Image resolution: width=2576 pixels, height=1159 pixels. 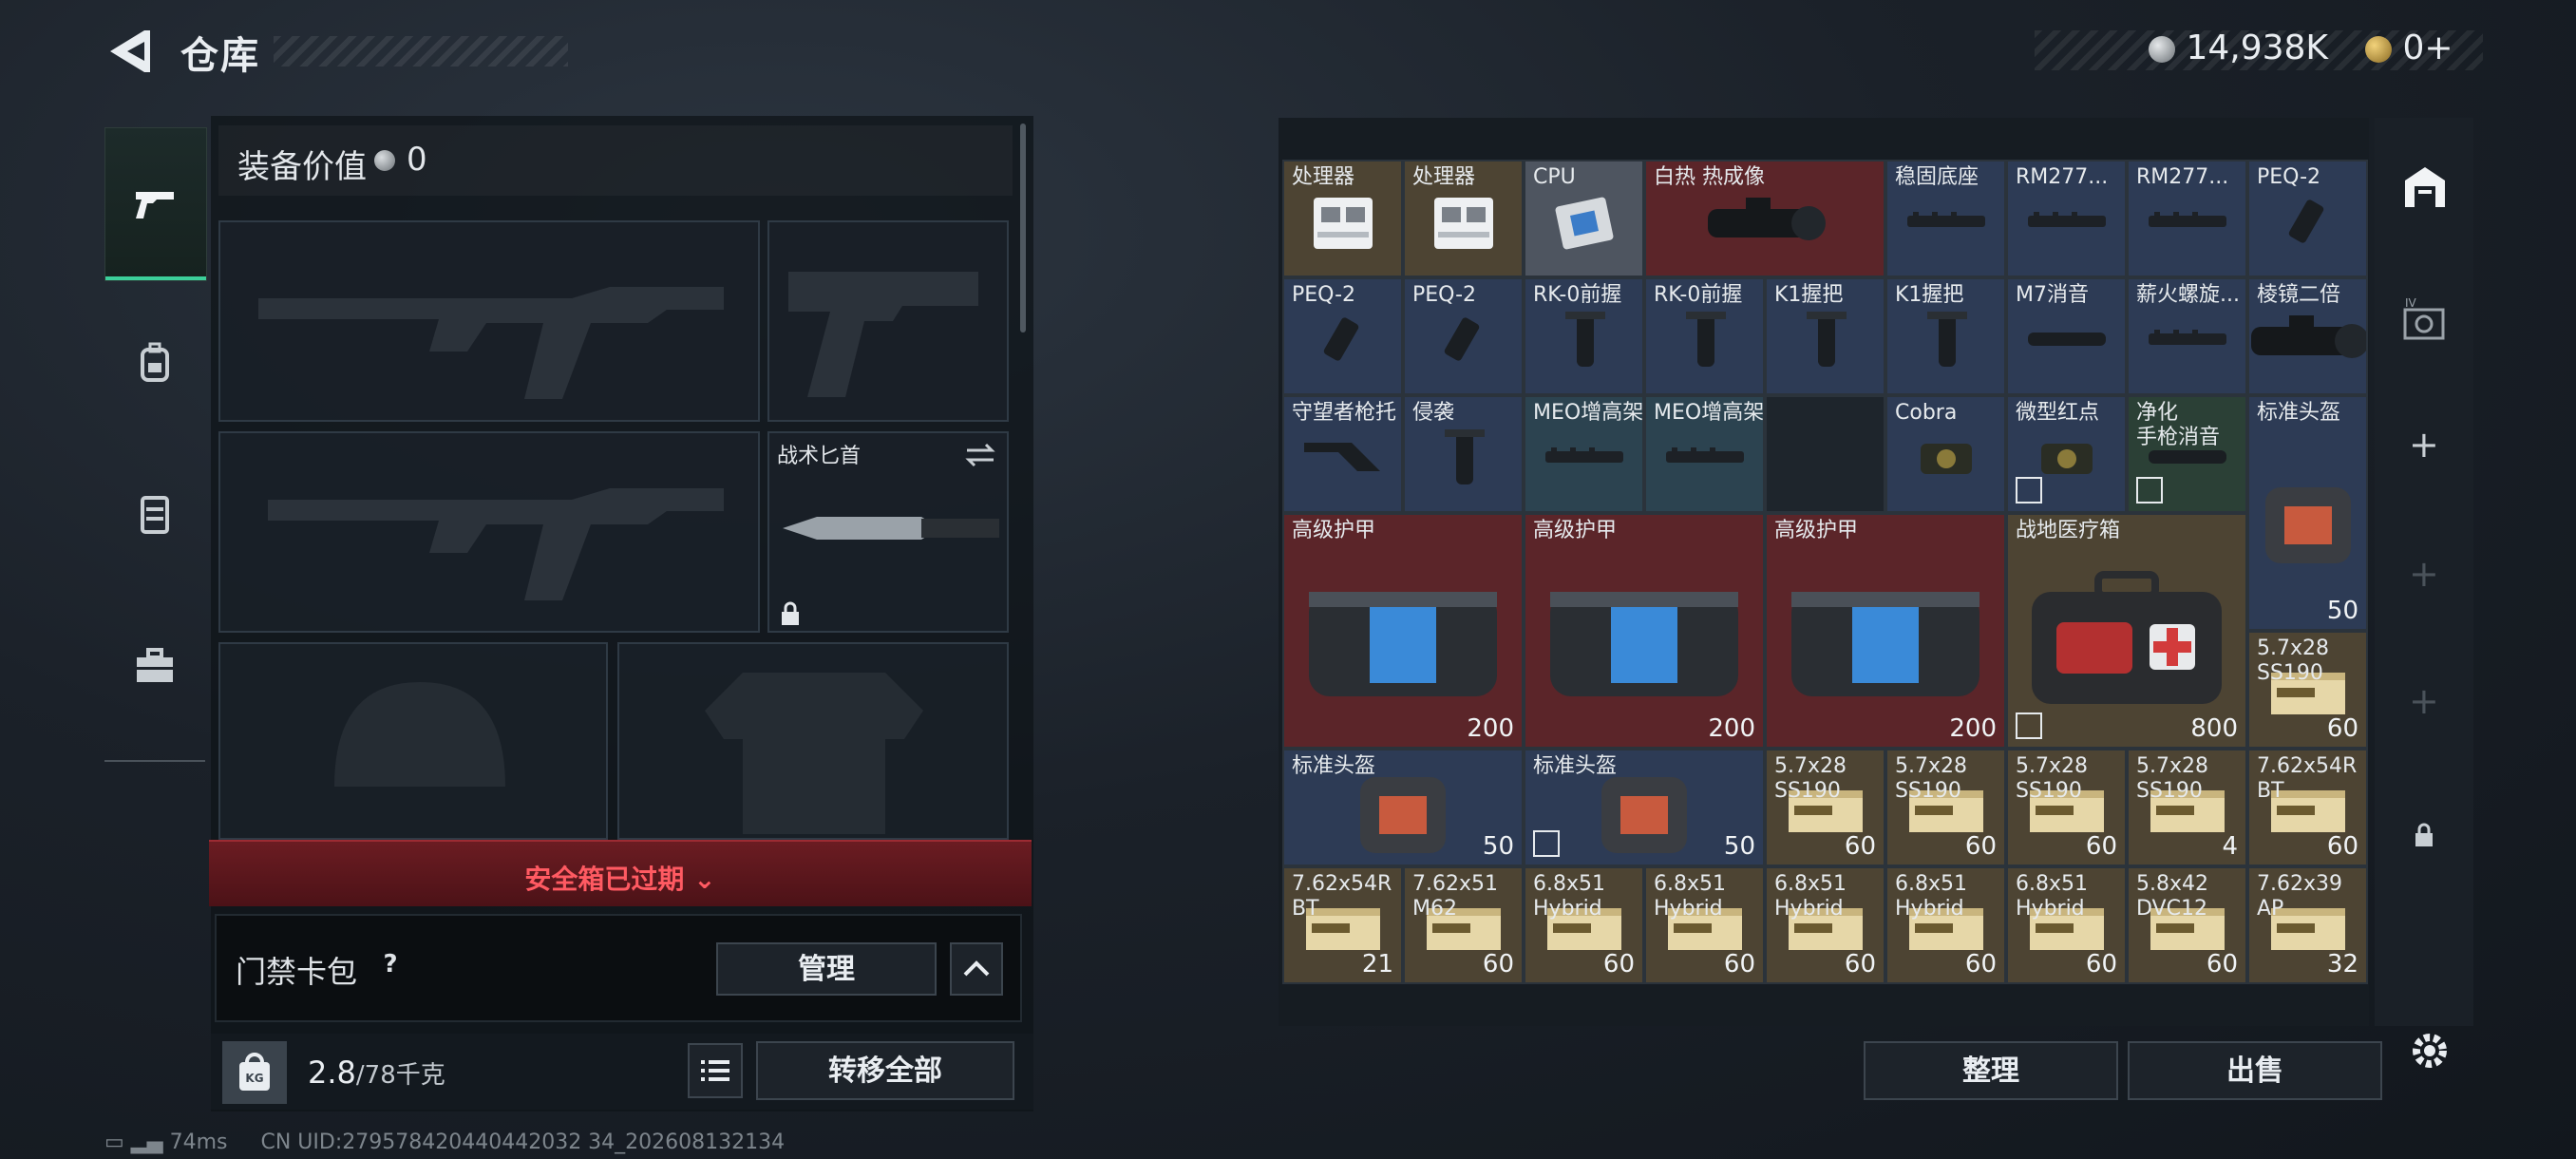 I want to click on laser-icon, so click(x=2308, y=223).